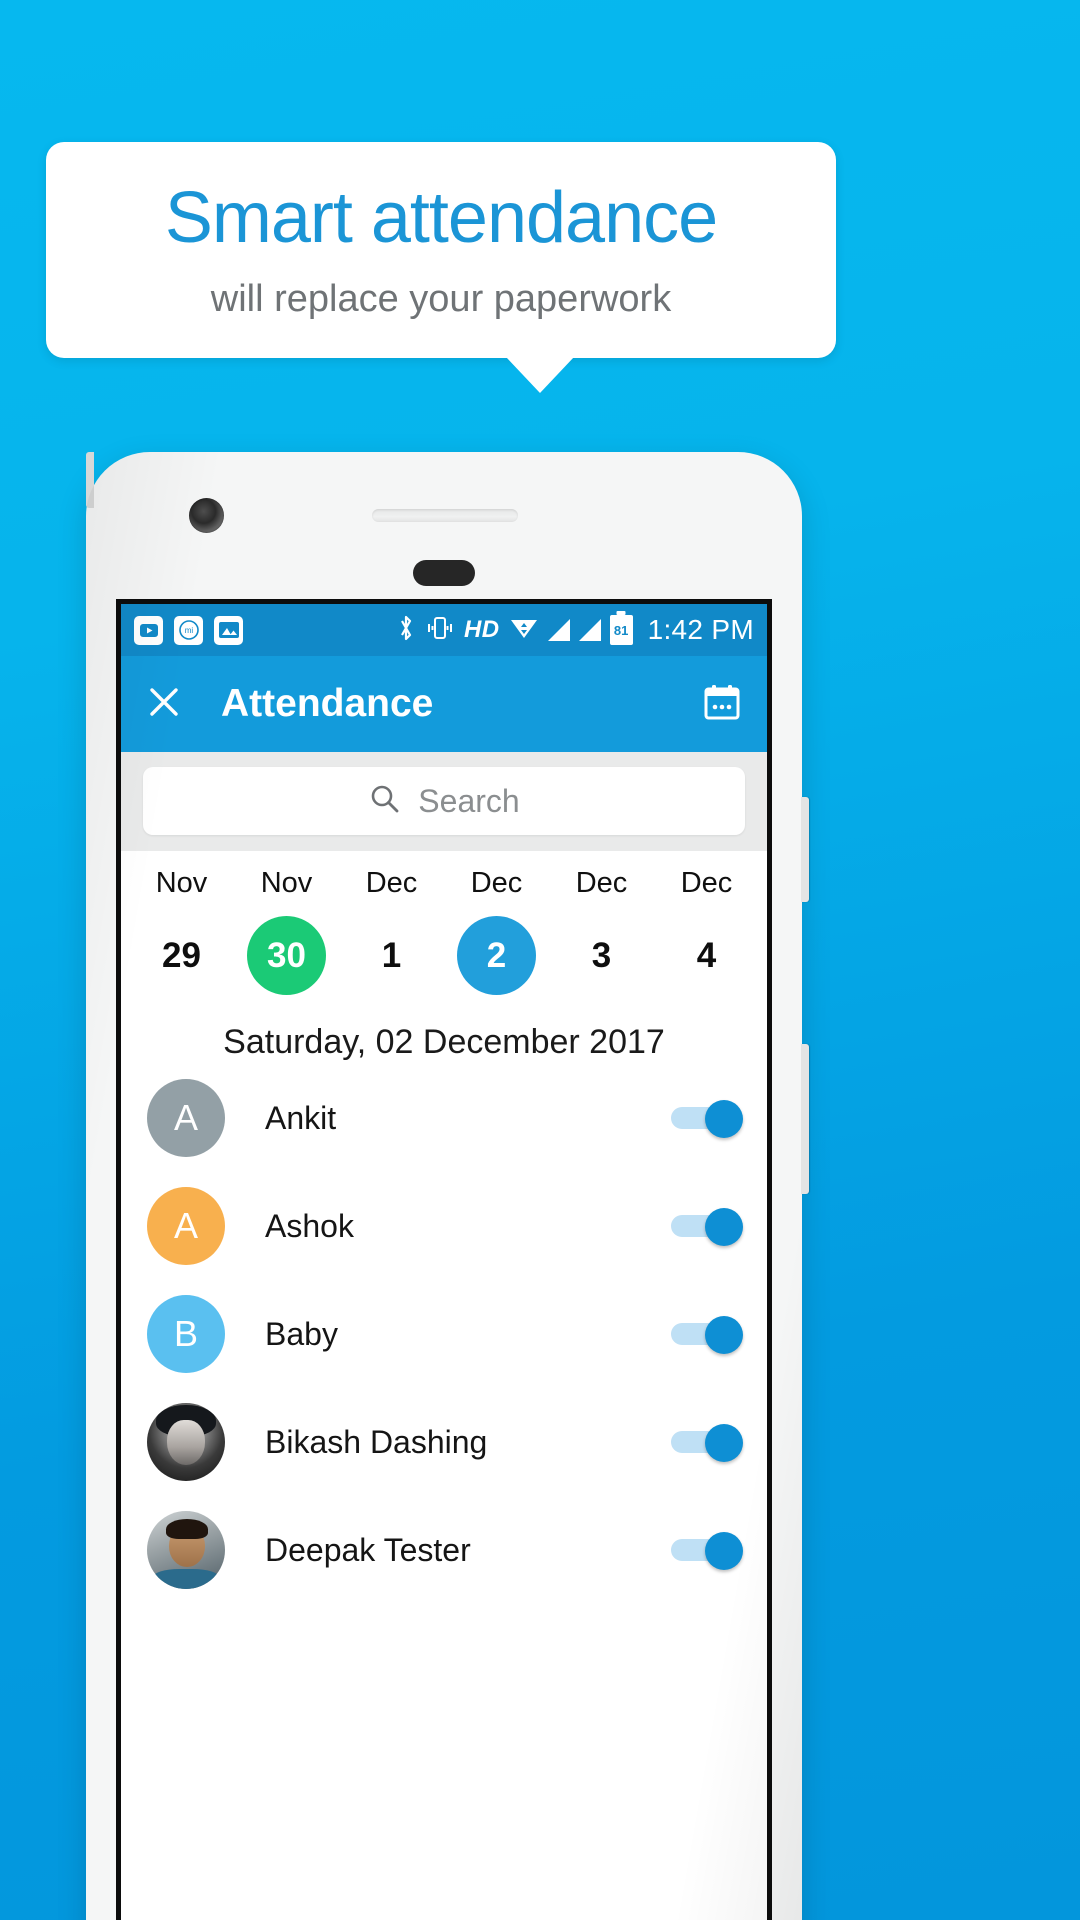 This screenshot has height=1920, width=1080. What do you see at coordinates (327, 703) in the screenshot?
I see `page-title: Attendance` at bounding box center [327, 703].